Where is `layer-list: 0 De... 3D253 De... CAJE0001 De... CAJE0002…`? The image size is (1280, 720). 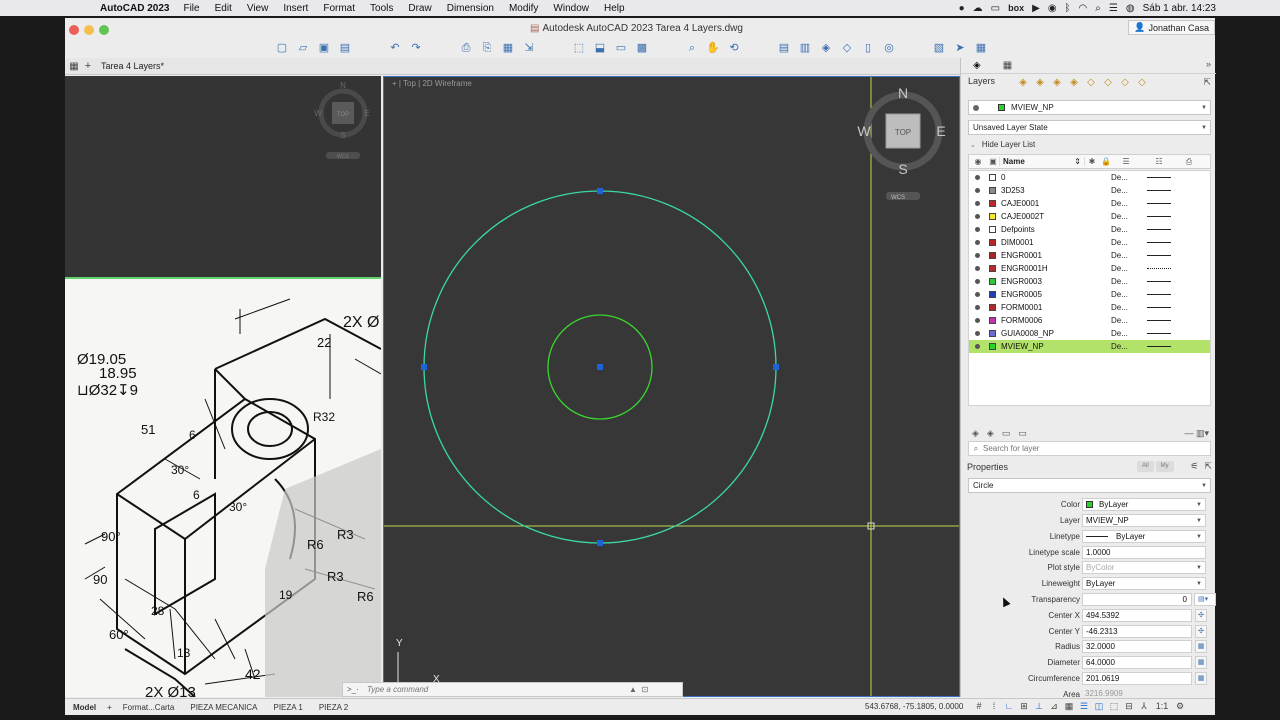
layer-list: 0 De... 3D253 De... CAJE0001 De... CAJE0002… is located at coordinates (1089, 288).